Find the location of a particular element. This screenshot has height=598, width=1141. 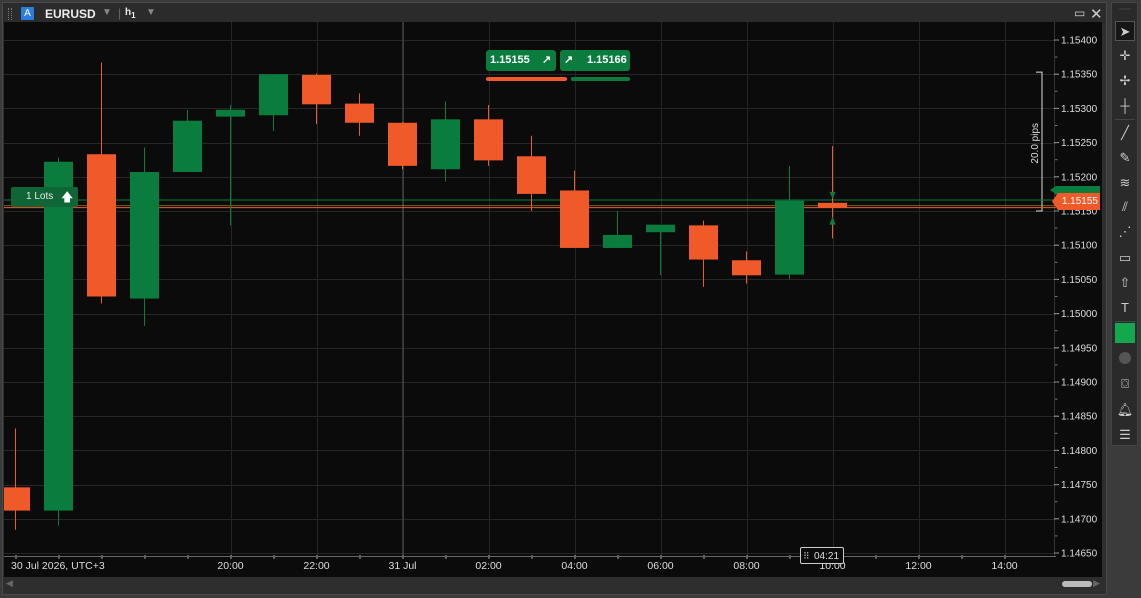

pencil-icon: ✎ is located at coordinates (1125, 158).